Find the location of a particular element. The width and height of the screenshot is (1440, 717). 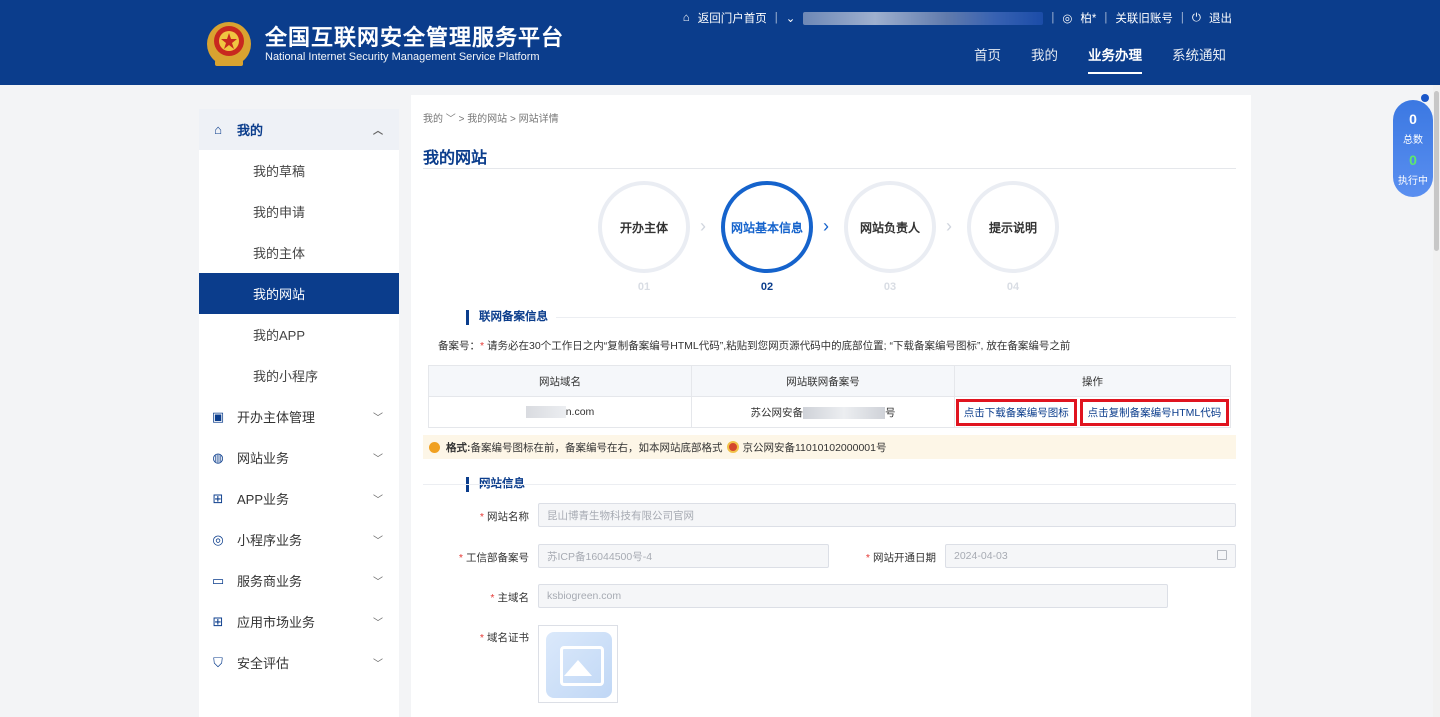

total-count: 0 is located at coordinates (1413, 119).